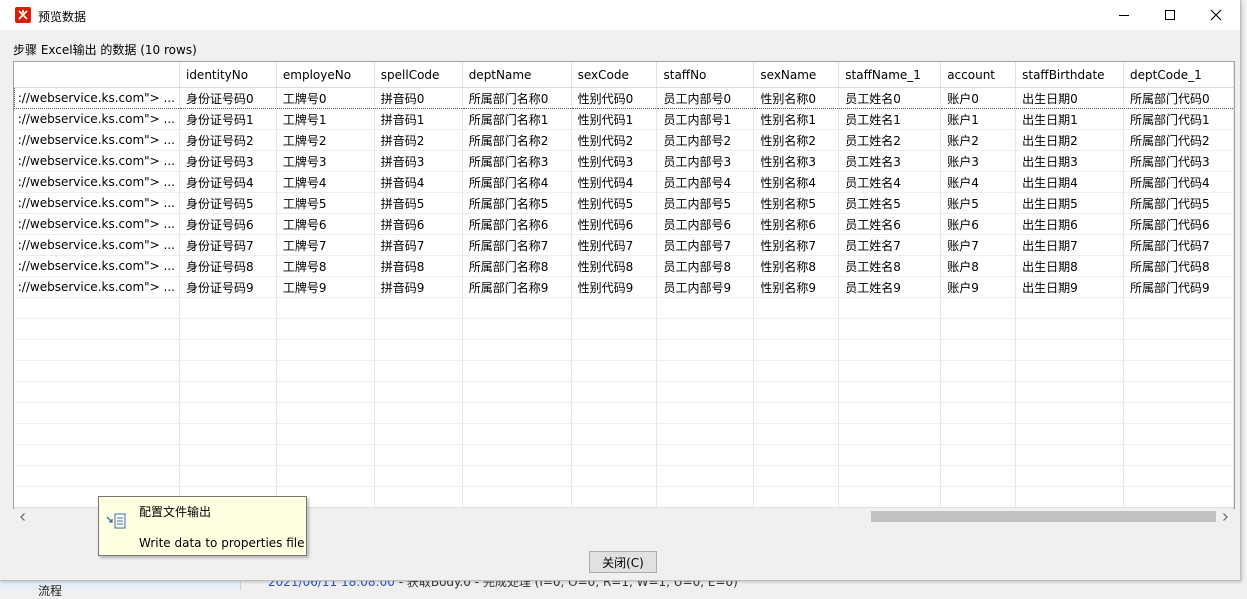 This screenshot has width=1247, height=599. What do you see at coordinates (1070, 266) in the screenshot?
I see `table-cell: 出生日期8` at bounding box center [1070, 266].